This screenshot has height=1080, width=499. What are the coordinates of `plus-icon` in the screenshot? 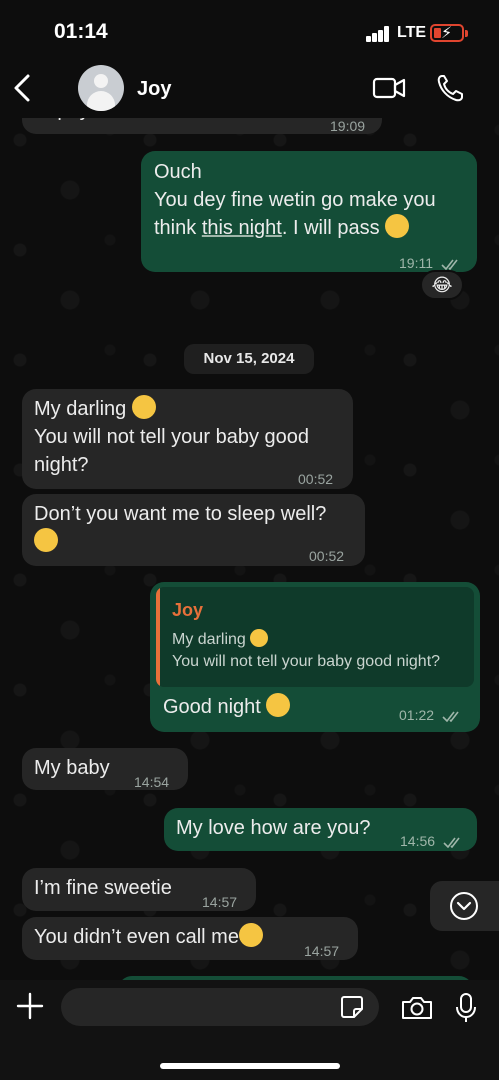 It's located at (30, 1006).